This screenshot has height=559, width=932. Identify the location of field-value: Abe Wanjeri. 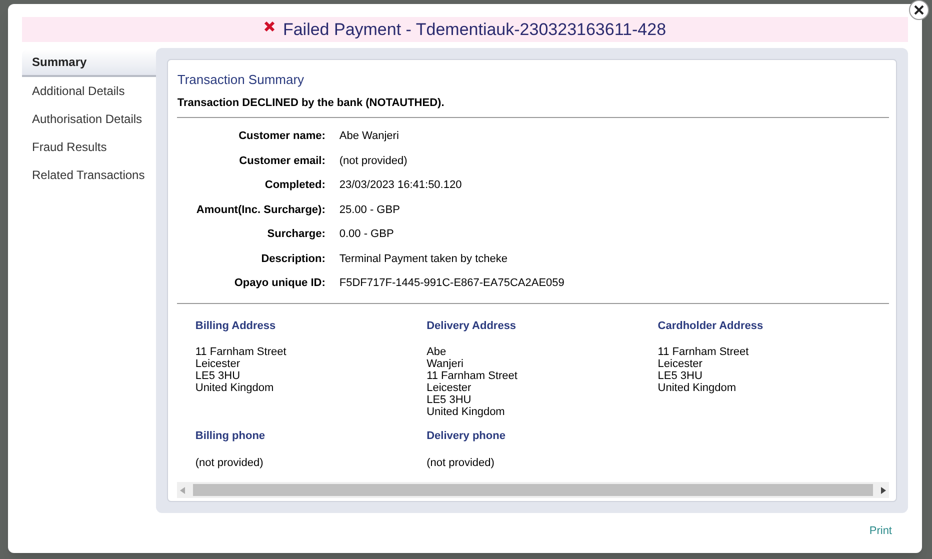
(369, 136).